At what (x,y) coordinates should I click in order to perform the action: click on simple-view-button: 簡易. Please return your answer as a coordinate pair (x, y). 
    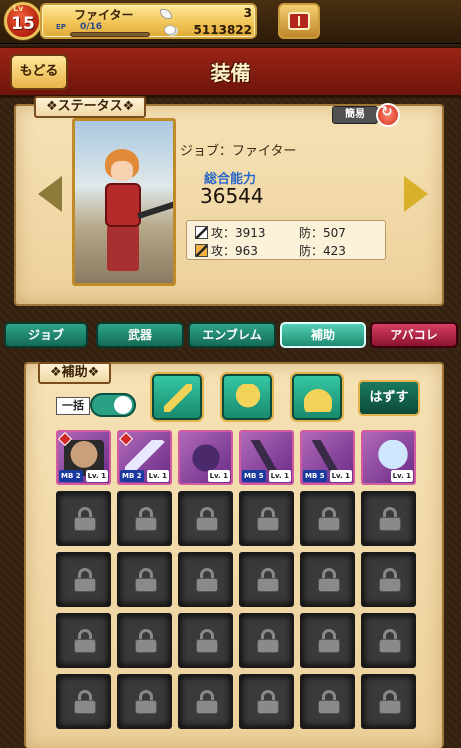
    Looking at the image, I should click on (355, 115).